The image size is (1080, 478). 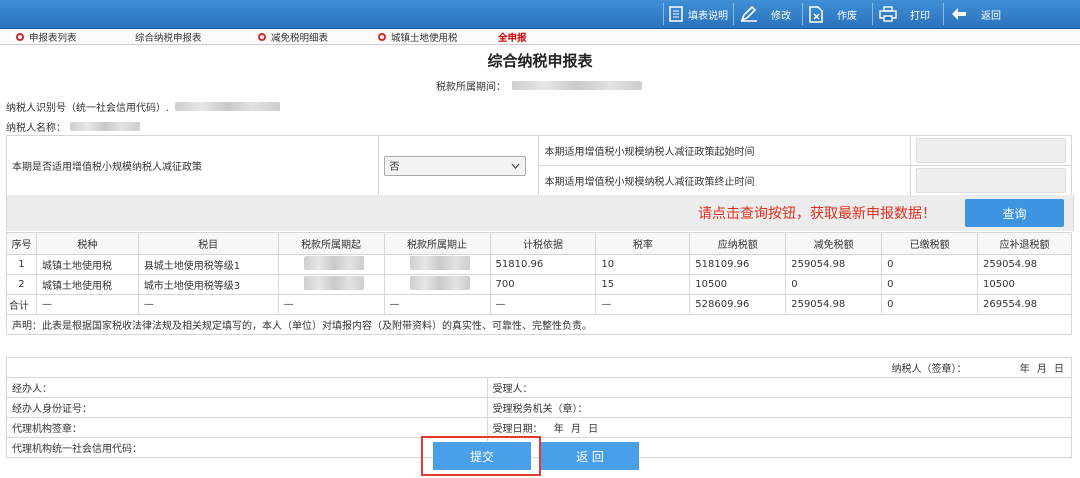 I want to click on cell-payable: 518109.96, so click(x=738, y=264).